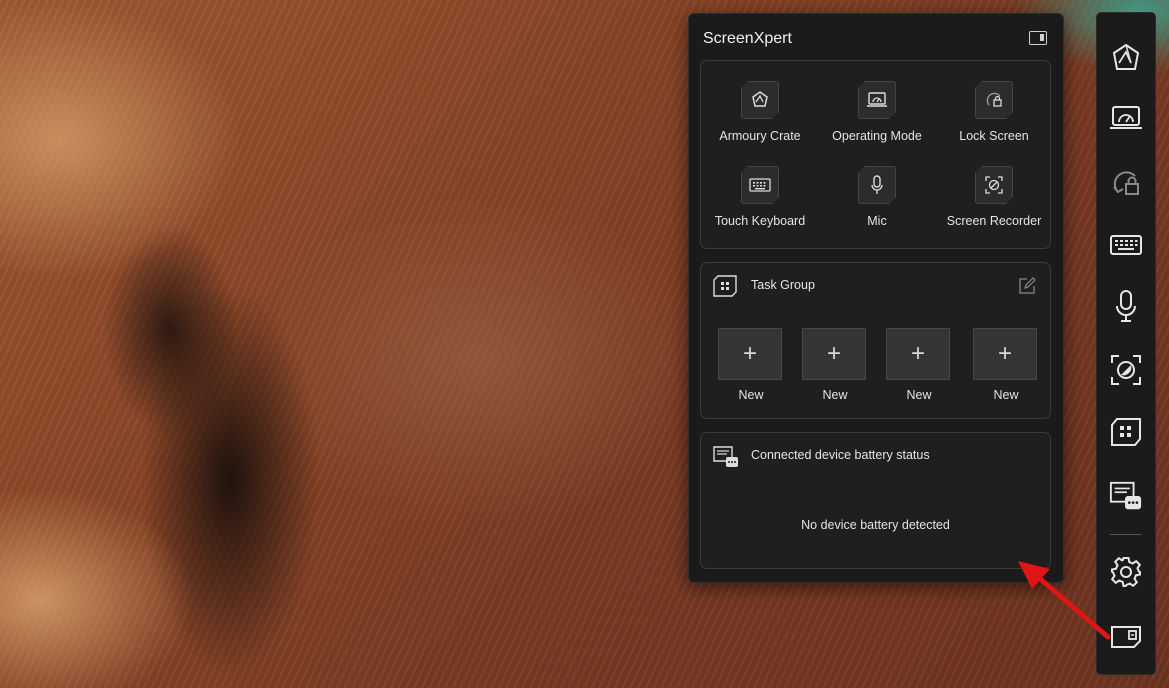 This screenshot has width=1169, height=688. I want to click on quick-action-label: Touch Keyboard, so click(760, 221).